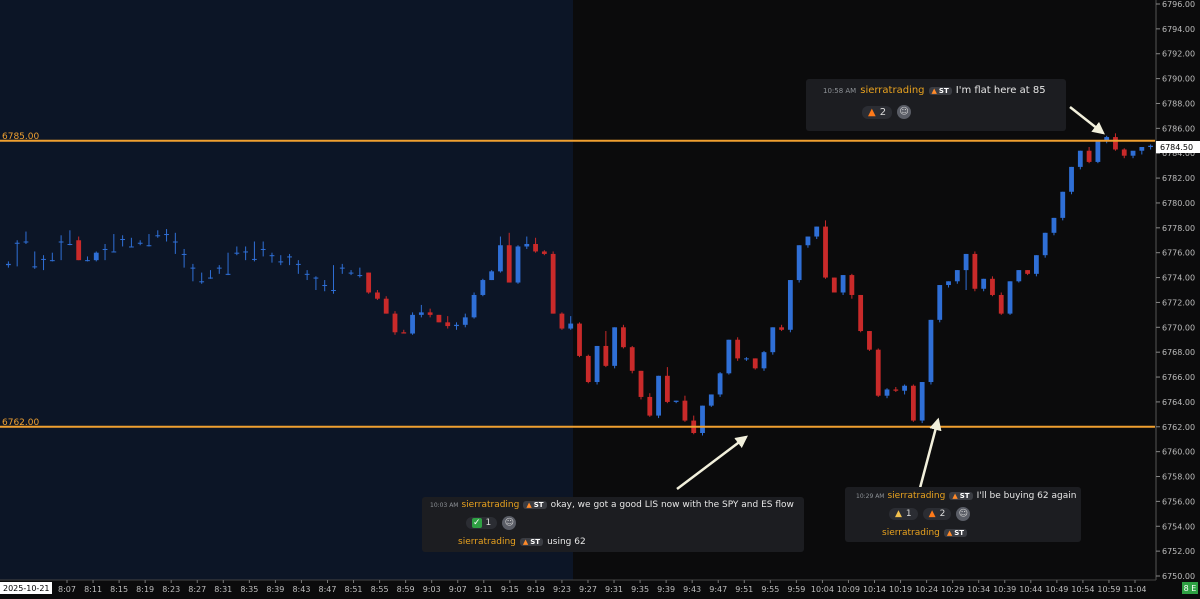 The height and width of the screenshot is (599, 1200). What do you see at coordinates (1134, 589) in the screenshot?
I see `time-tick-label: 11:04` at bounding box center [1134, 589].